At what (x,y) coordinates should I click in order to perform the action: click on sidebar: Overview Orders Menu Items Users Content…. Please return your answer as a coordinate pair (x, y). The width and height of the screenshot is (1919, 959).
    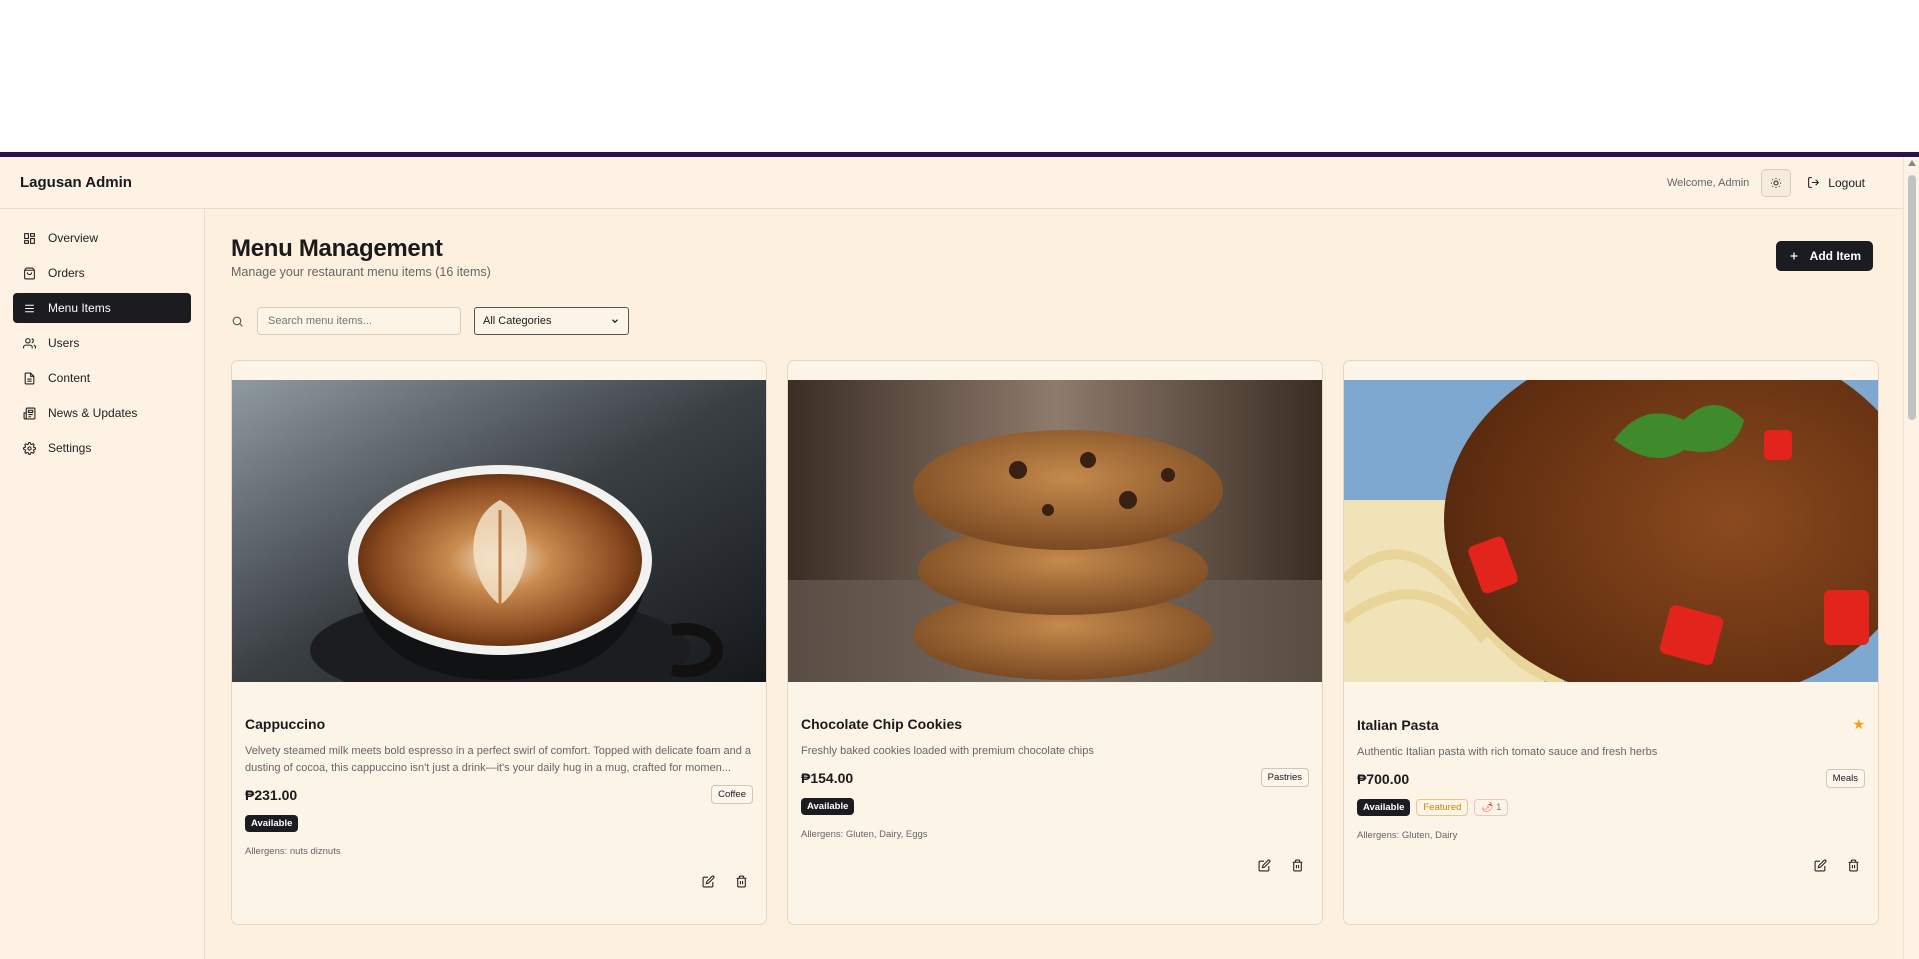
    Looking at the image, I should click on (102, 584).